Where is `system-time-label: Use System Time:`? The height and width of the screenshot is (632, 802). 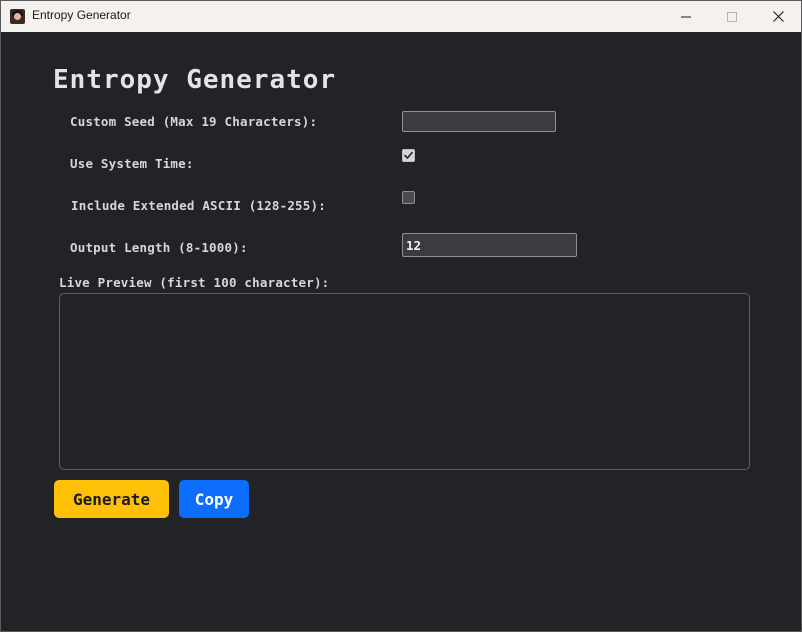 system-time-label: Use System Time: is located at coordinates (132, 163).